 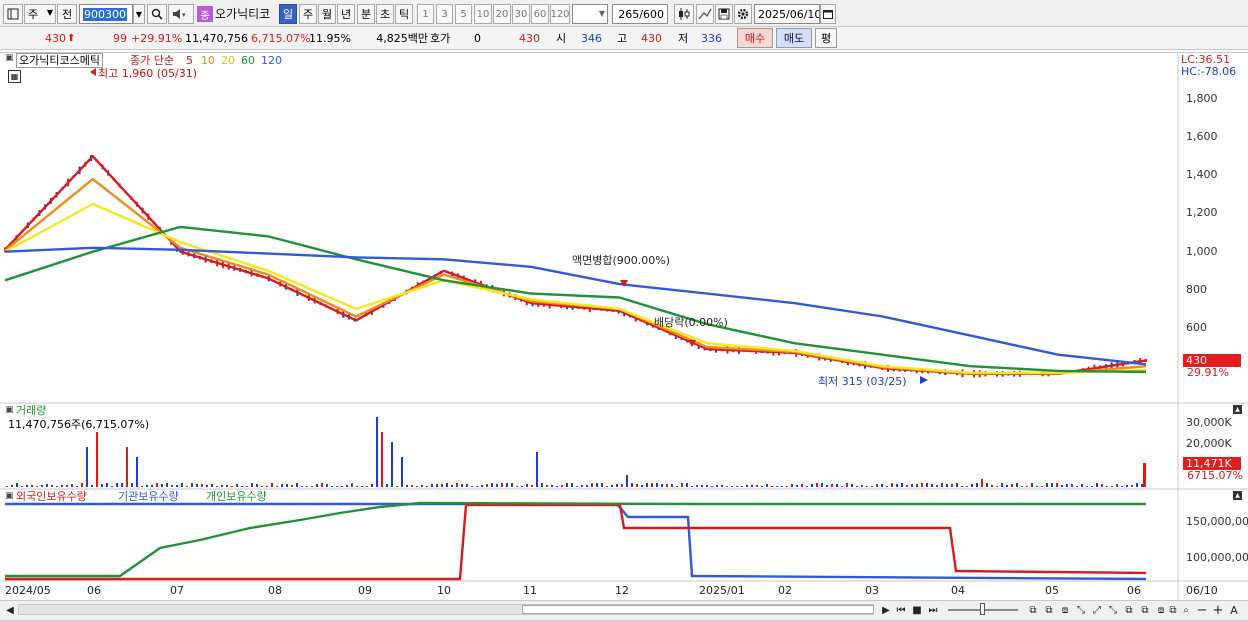 I want to click on high-label: 고, so click(x=622, y=38).